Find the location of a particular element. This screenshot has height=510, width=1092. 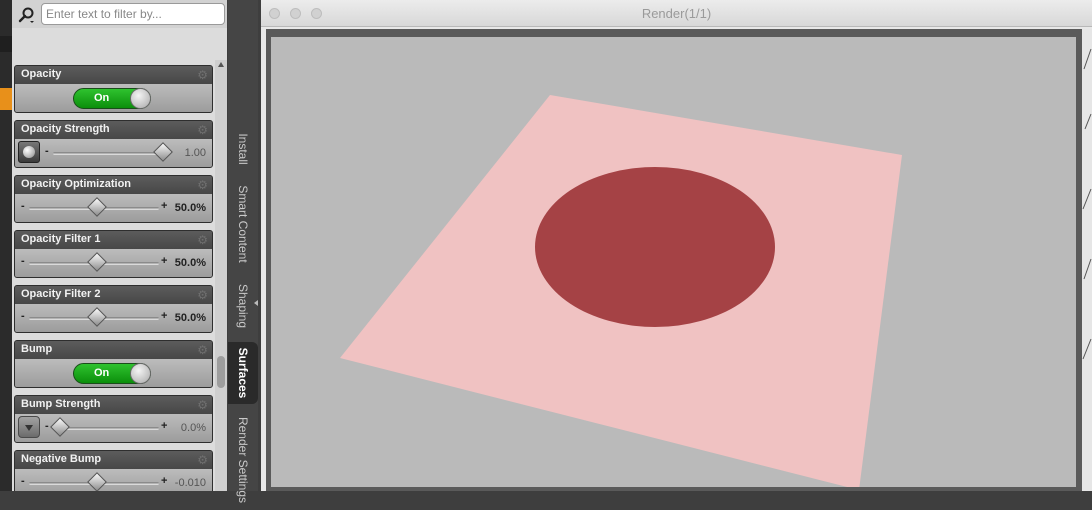

panel-scrollbar is located at coordinates (221, 275).